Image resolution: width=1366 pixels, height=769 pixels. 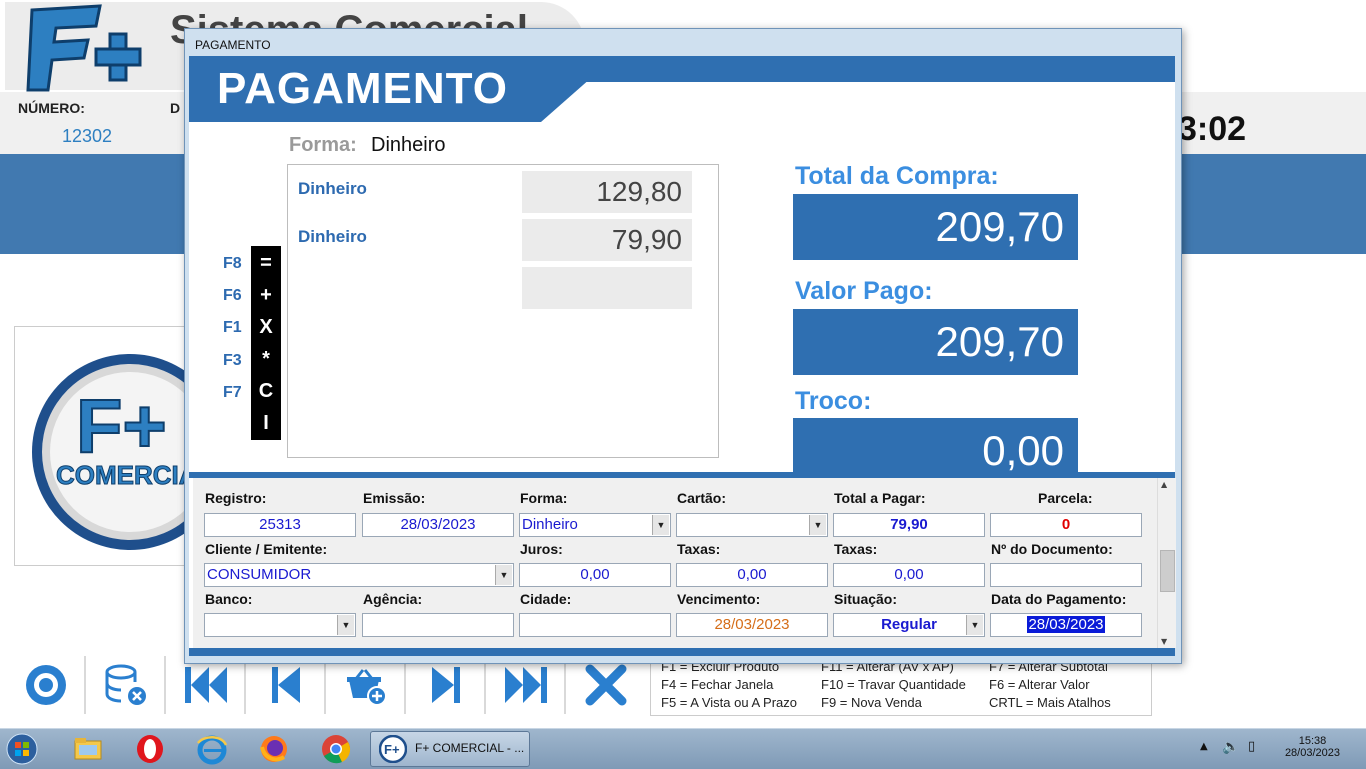 What do you see at coordinates (719, 599) in the screenshot?
I see `vencimento-label: Vencimento:` at bounding box center [719, 599].